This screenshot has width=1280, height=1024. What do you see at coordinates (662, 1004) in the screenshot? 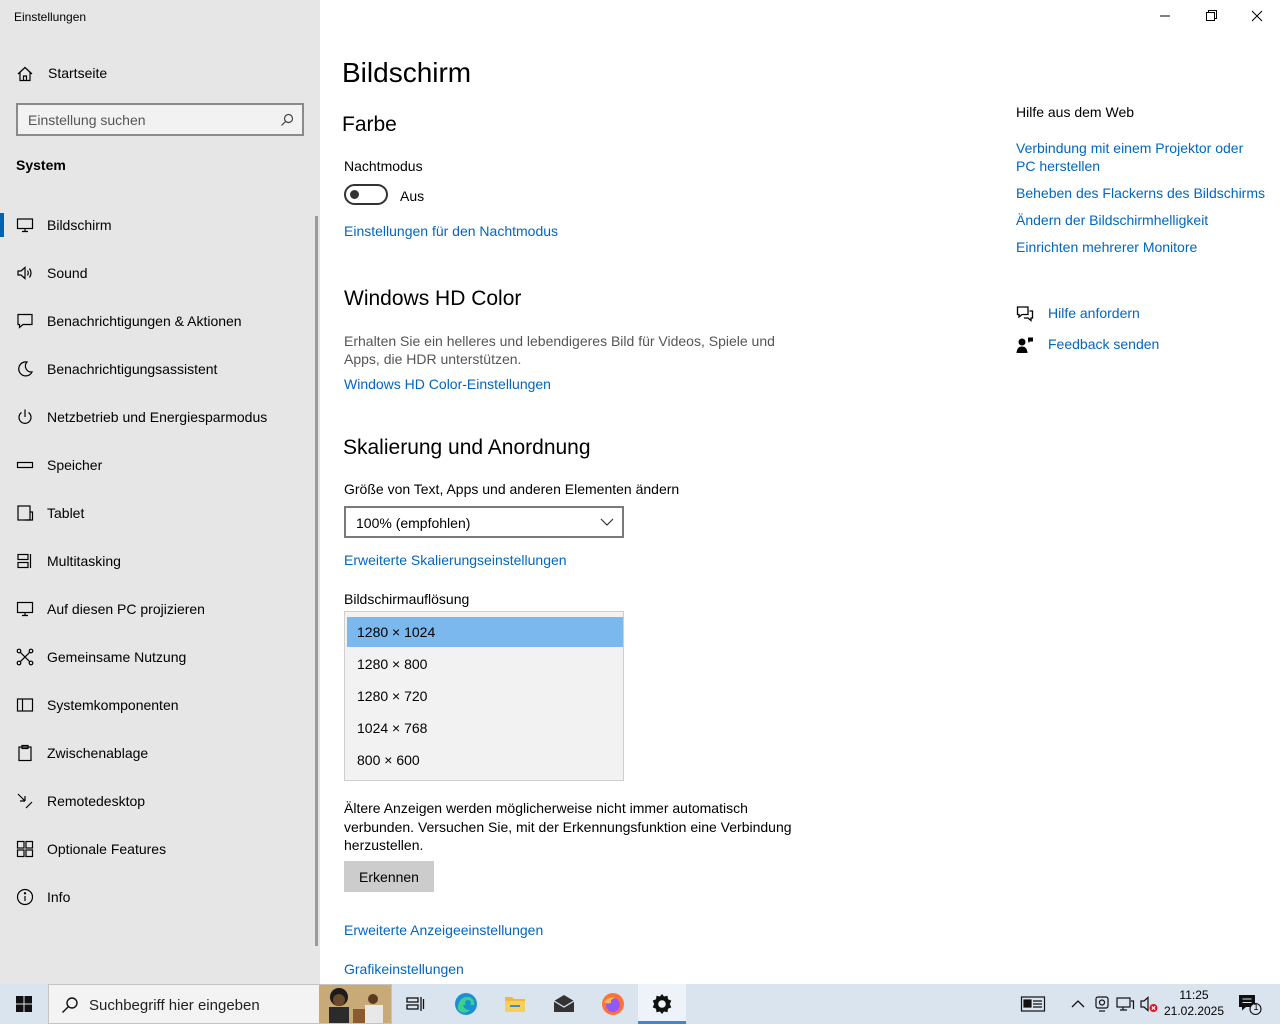
I see `settings-button` at bounding box center [662, 1004].